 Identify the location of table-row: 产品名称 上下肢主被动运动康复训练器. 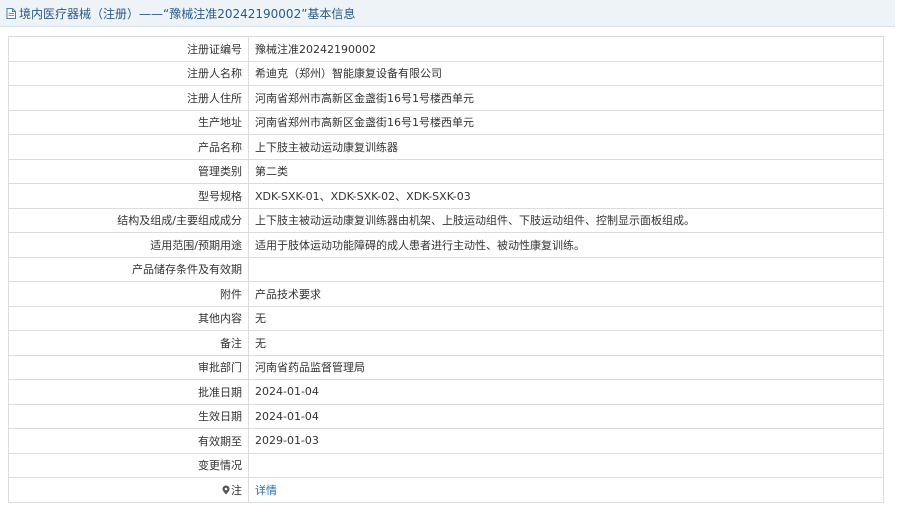
(446, 147).